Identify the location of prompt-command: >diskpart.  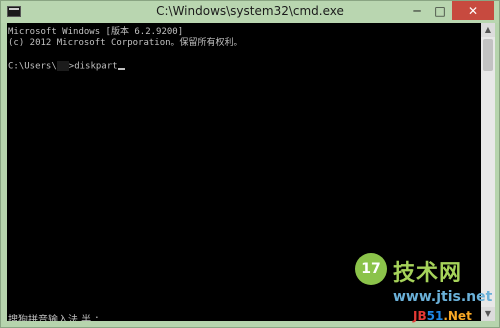
(93, 66).